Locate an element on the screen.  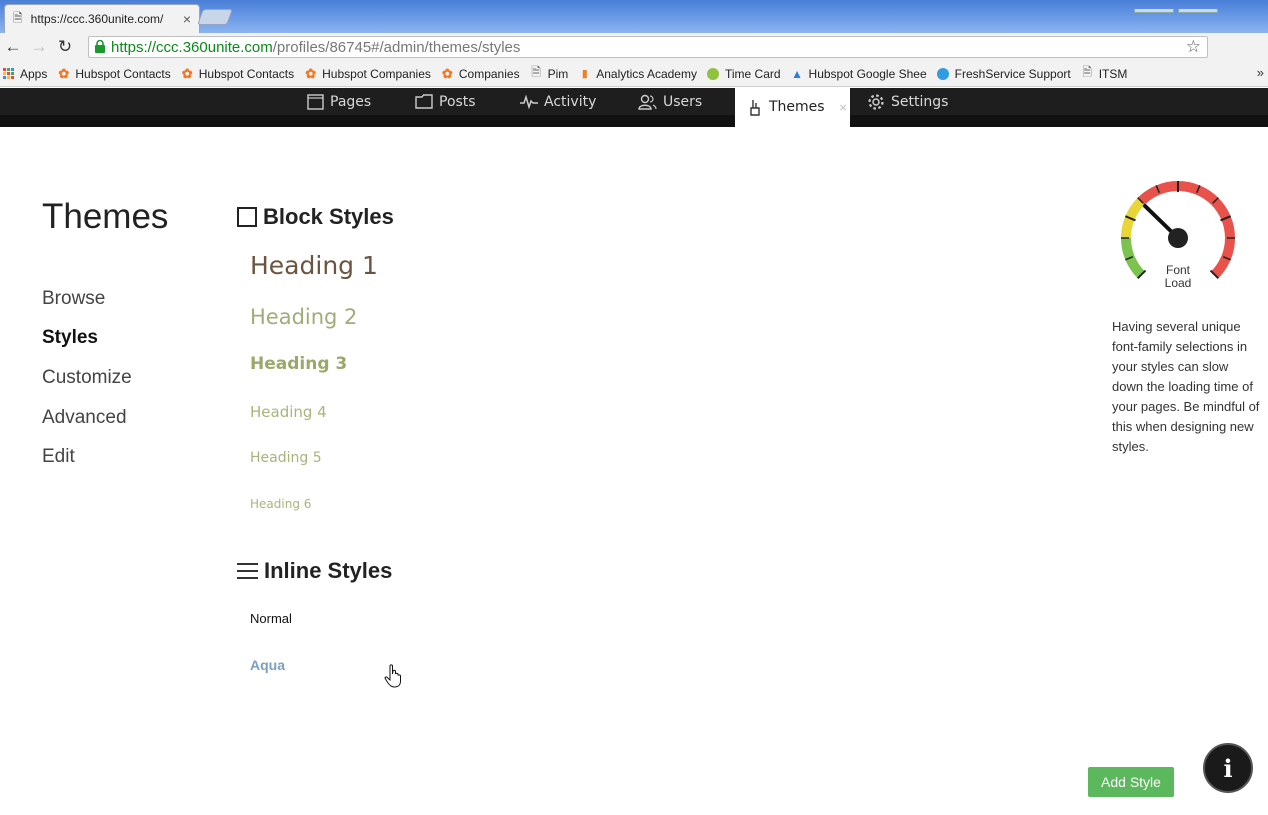
nav-activity: Activity is located at coordinates (558, 101).